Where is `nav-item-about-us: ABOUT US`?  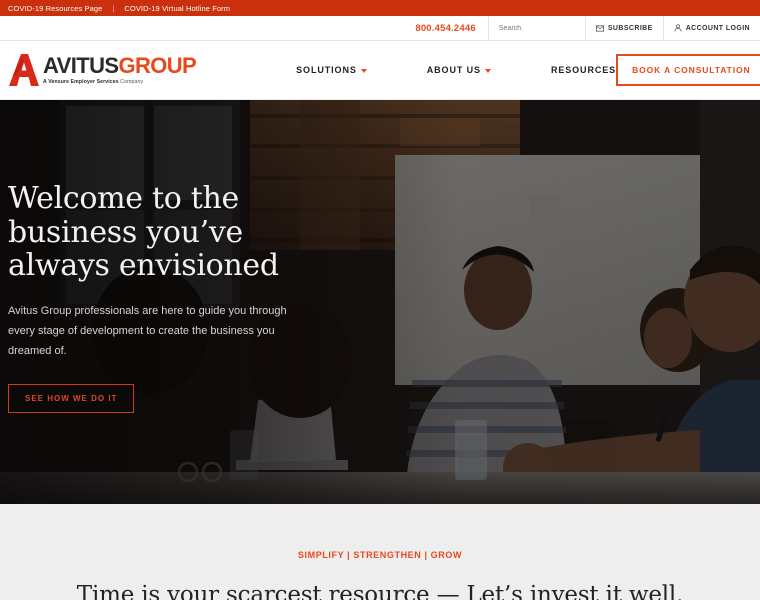 nav-item-about-us: ABOUT US is located at coordinates (459, 70).